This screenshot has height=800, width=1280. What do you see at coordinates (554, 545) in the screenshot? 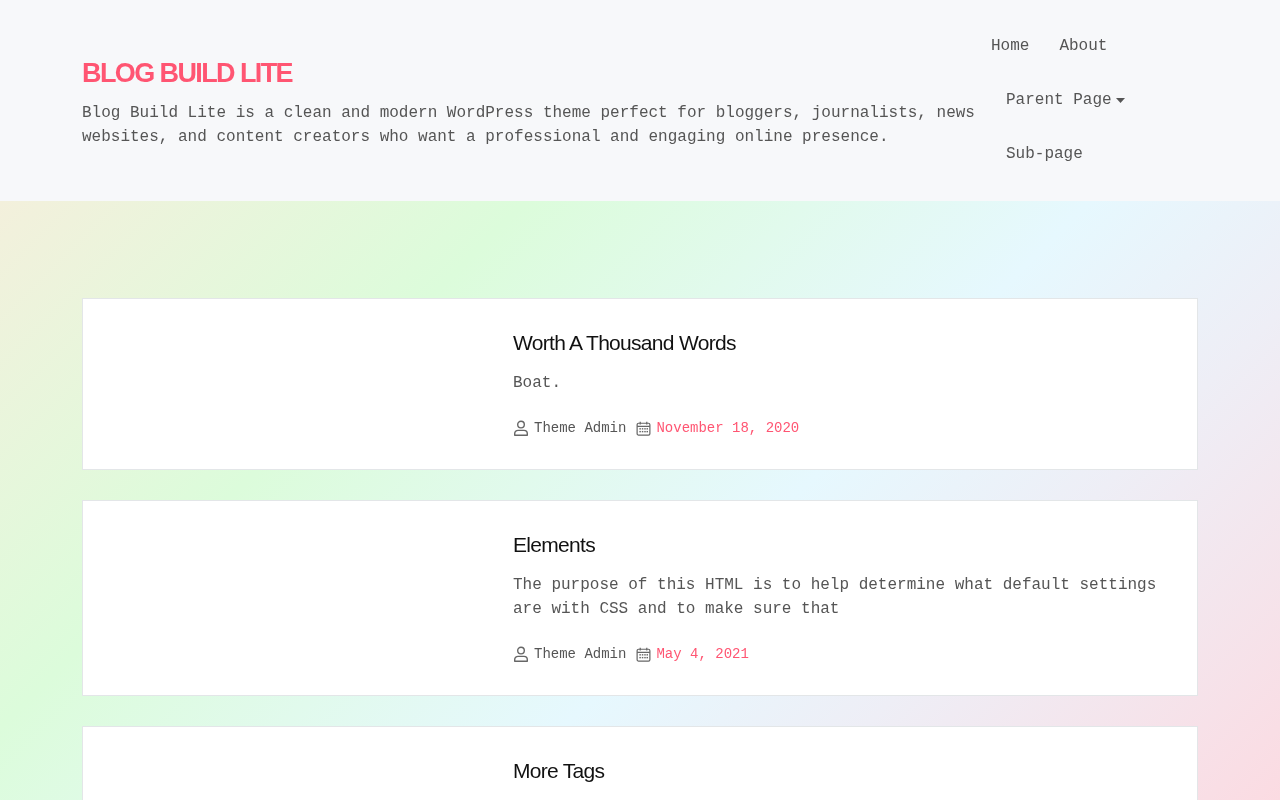
I see `post-title: Elements` at bounding box center [554, 545].